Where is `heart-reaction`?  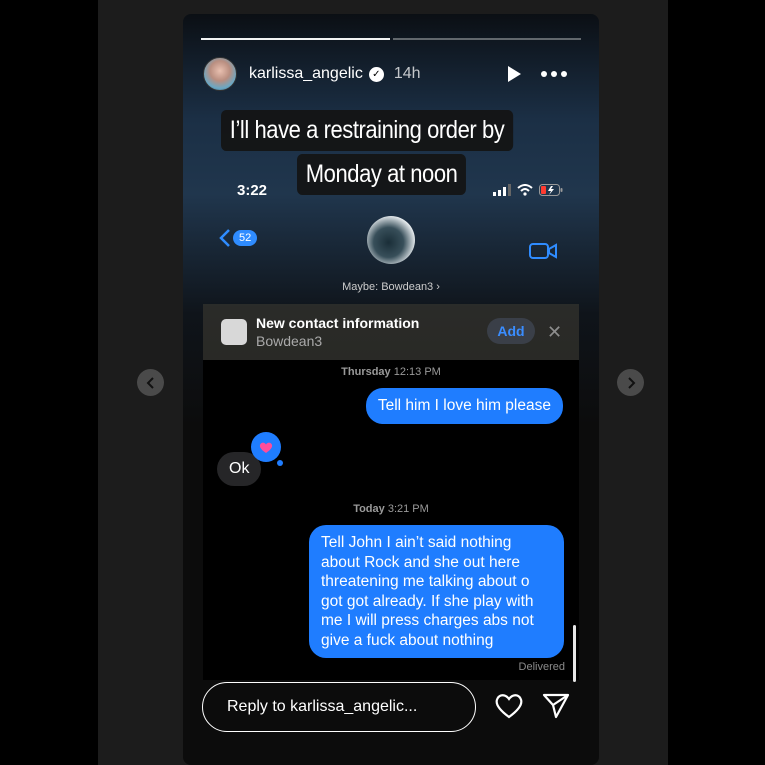 heart-reaction is located at coordinates (267, 449).